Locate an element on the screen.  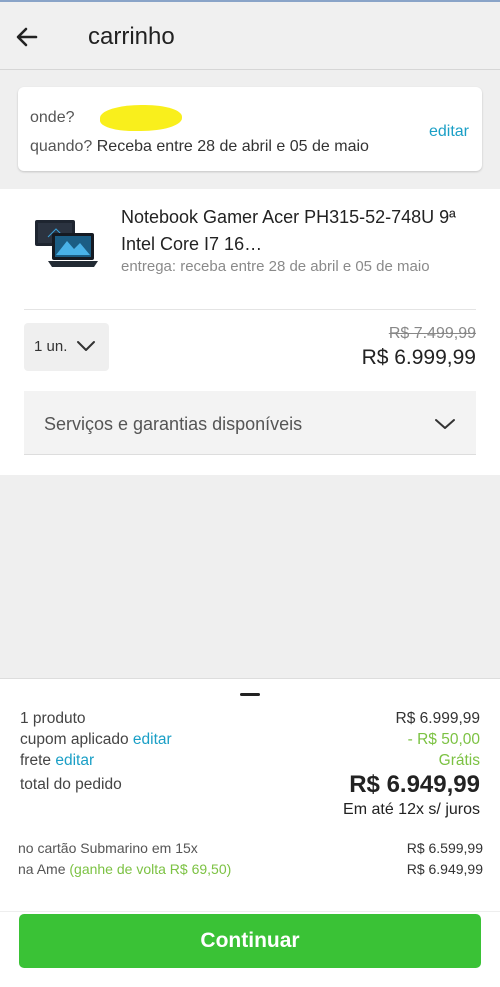
card-label: no cartão Submarino em 15x is located at coordinates (108, 848).